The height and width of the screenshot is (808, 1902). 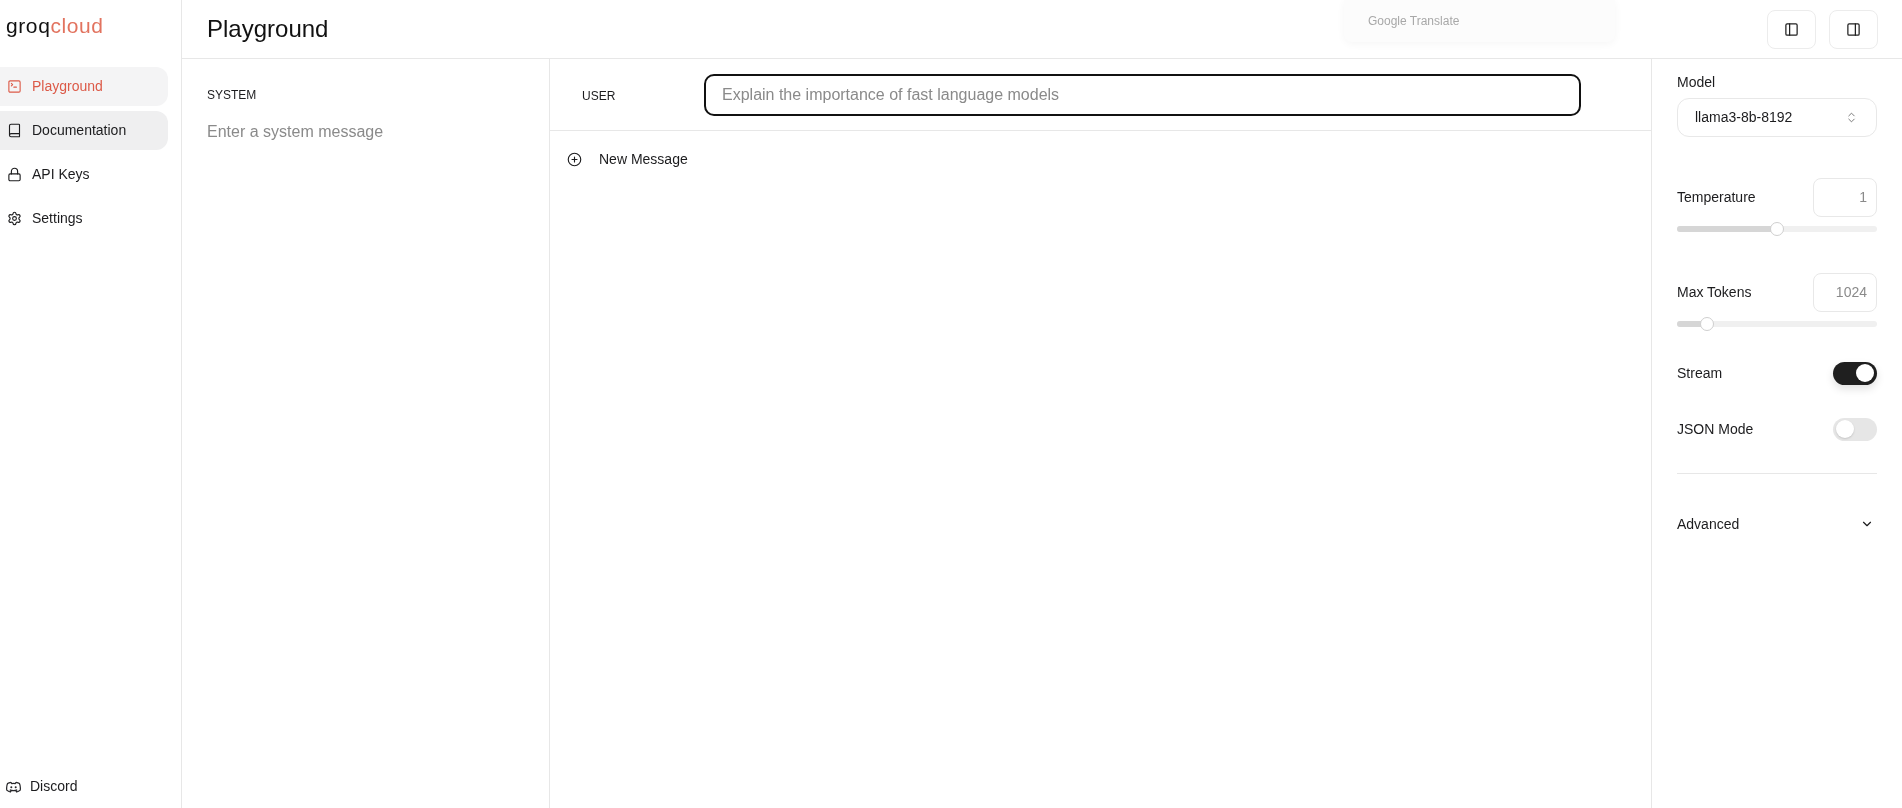 I want to click on toggle-right-panel-button, so click(x=1853, y=29).